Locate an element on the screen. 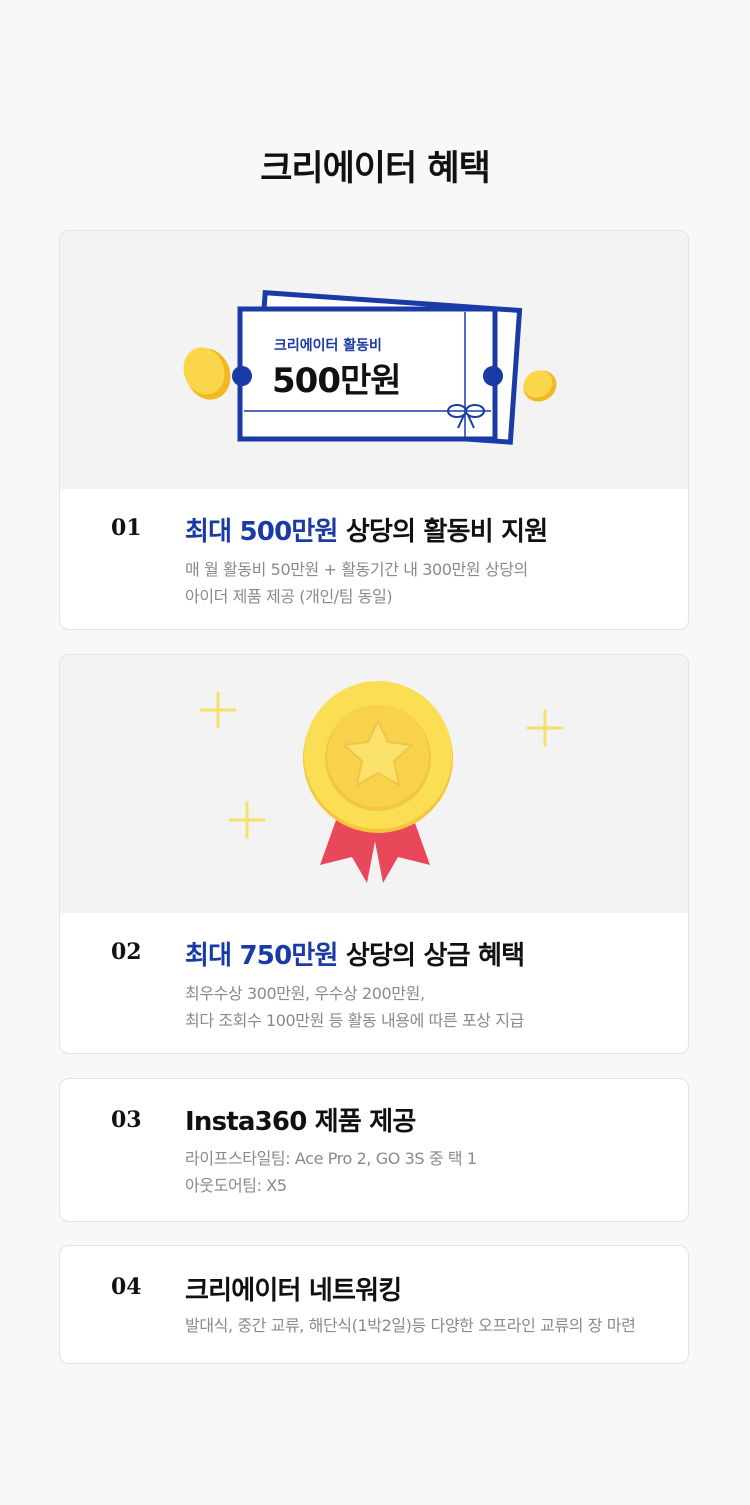 This screenshot has width=750, height=1505. headline-rest: Insta360 제품 제공 is located at coordinates (300, 1122).